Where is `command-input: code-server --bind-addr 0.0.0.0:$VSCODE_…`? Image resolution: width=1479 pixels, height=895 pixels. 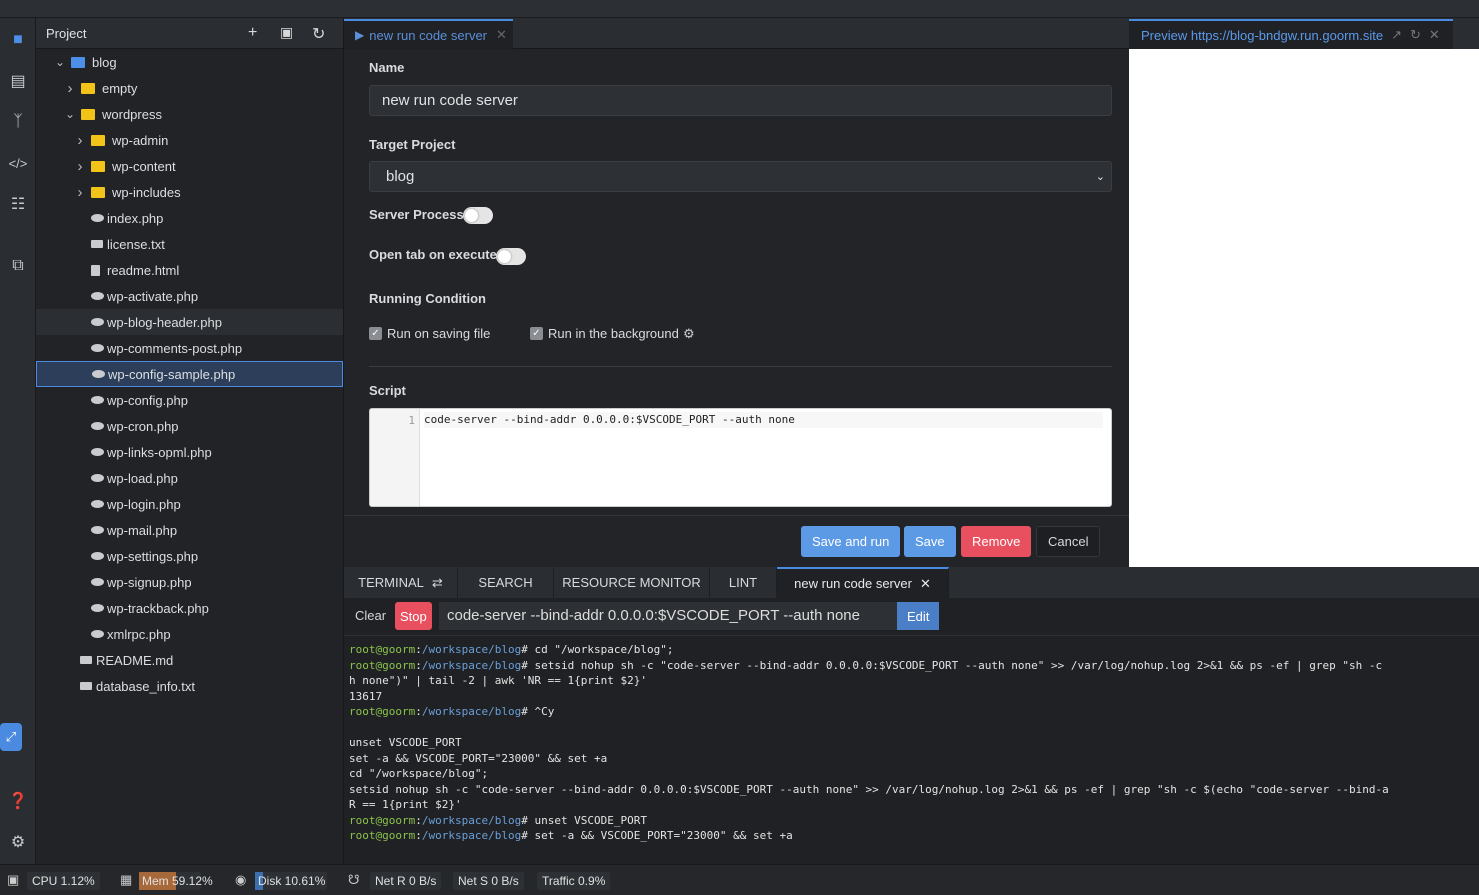 command-input: code-server --bind-addr 0.0.0.0:$VSCODE_… is located at coordinates (668, 616).